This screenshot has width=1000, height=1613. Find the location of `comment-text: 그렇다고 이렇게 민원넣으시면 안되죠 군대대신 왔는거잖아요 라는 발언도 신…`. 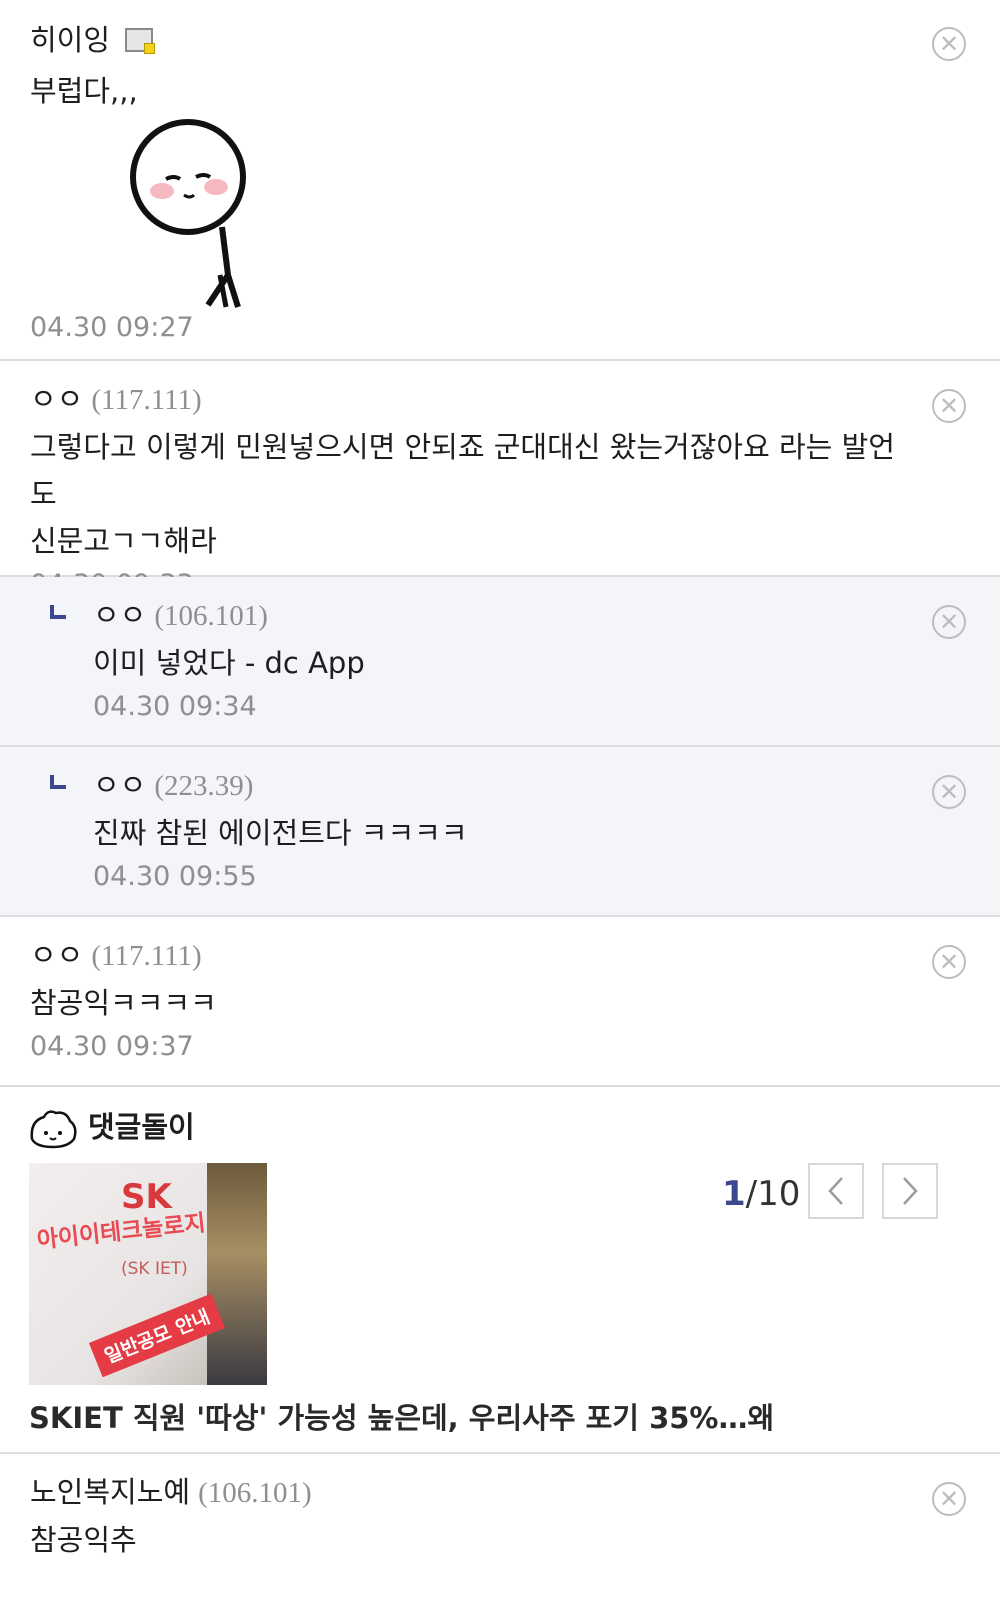

comment-text: 그렇다고 이렇게 민원넣으시면 안되죠 군대대신 왔는거잖아요 라는 발언도 신… is located at coordinates (462, 494).